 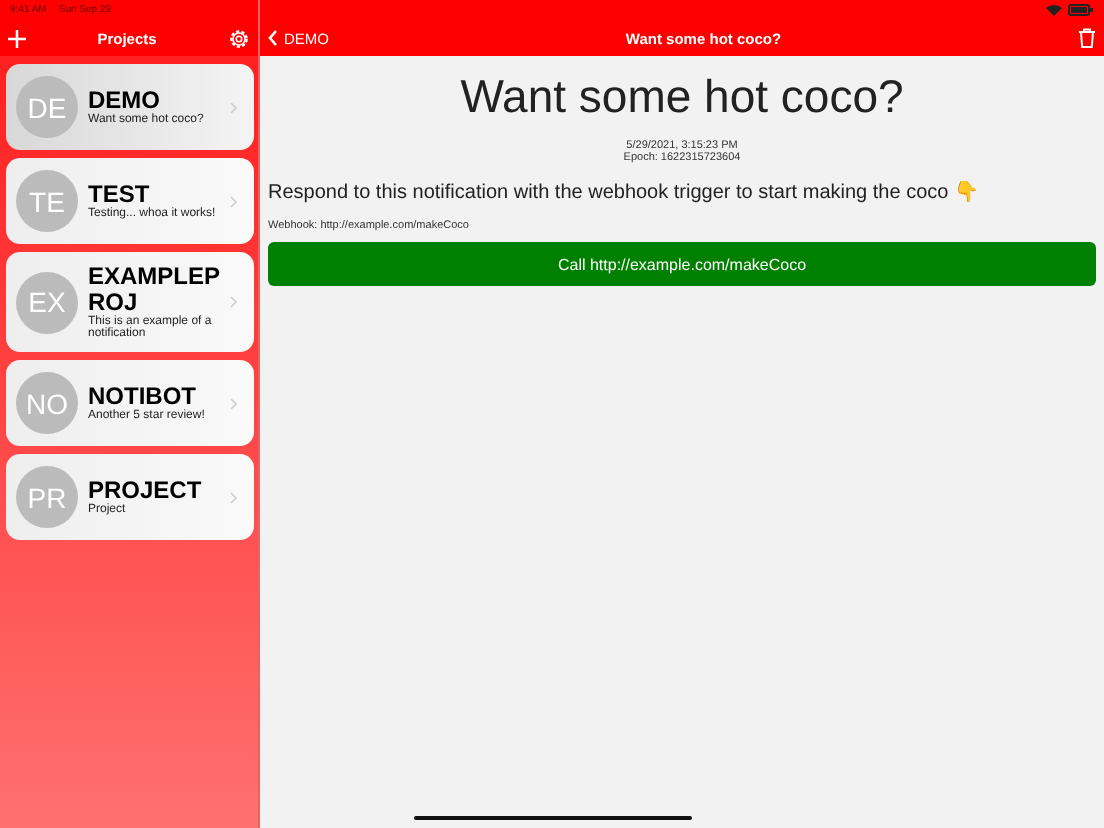 What do you see at coordinates (154, 290) in the screenshot?
I see `project-name: EXAMPLEPROJ` at bounding box center [154, 290].